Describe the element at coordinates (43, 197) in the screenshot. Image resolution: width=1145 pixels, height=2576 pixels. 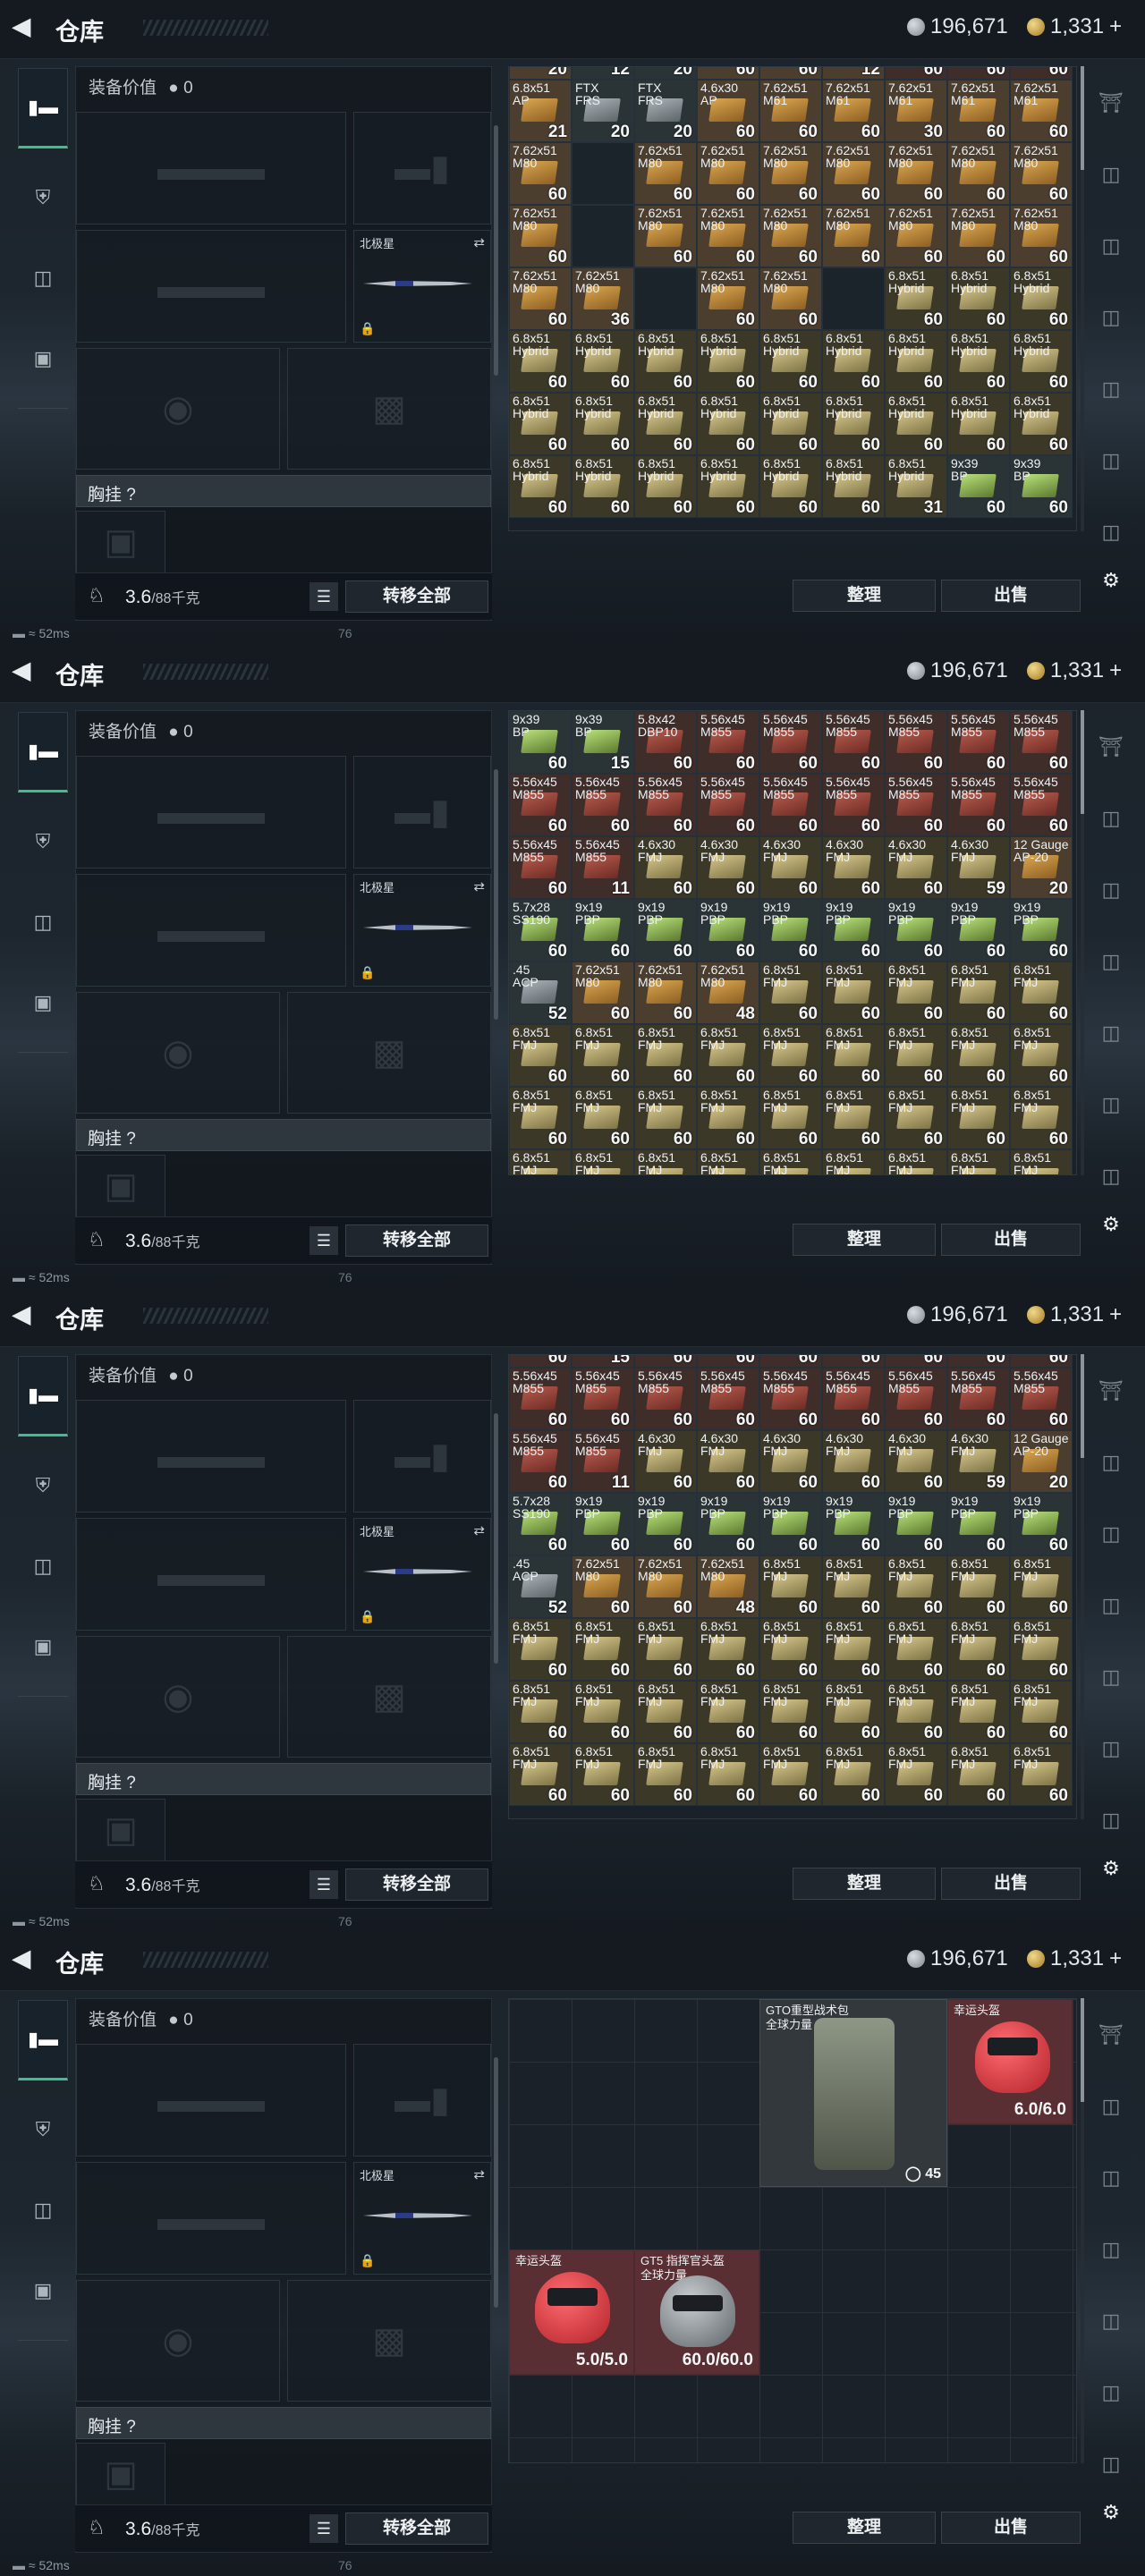
I see `tab-armor: ⛨` at that location.